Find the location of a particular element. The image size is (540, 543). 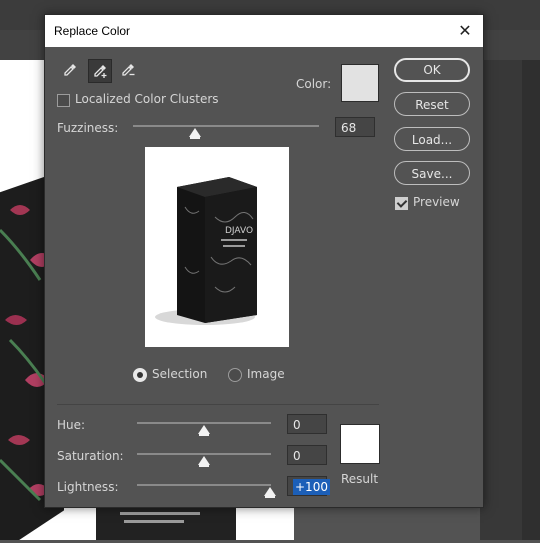

fuzziness-slider-thumb is located at coordinates (195, 133).